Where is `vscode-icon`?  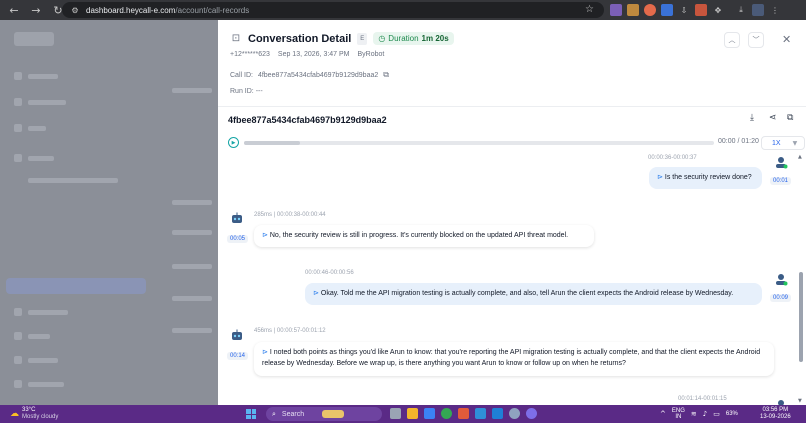
vscode-icon is located at coordinates (497, 413).